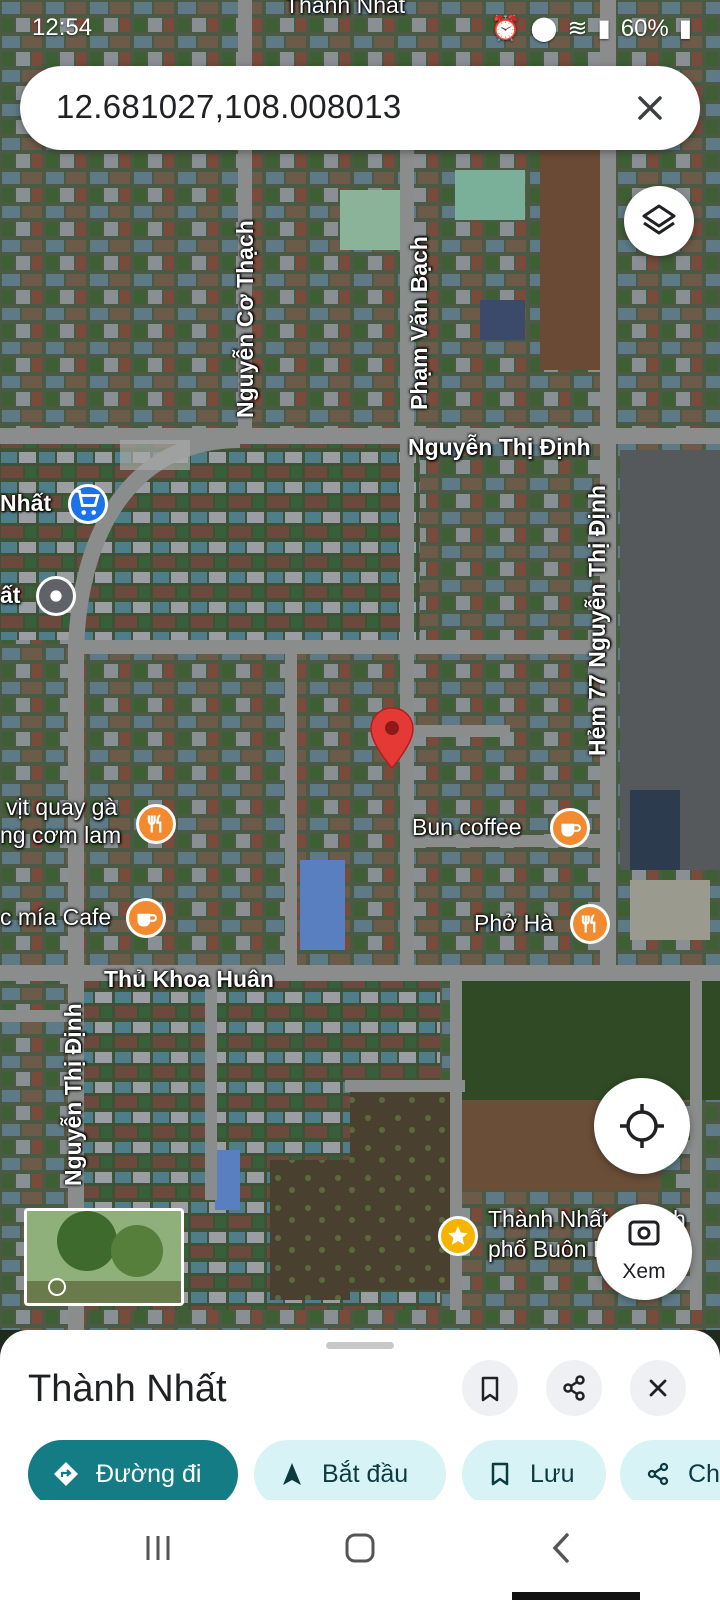 Image resolution: width=720 pixels, height=1600 pixels. I want to click on alarm-icon: ⏰, so click(505, 28).